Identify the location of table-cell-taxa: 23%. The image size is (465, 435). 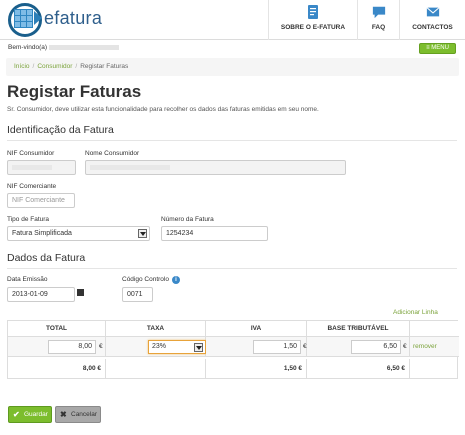
(156, 347).